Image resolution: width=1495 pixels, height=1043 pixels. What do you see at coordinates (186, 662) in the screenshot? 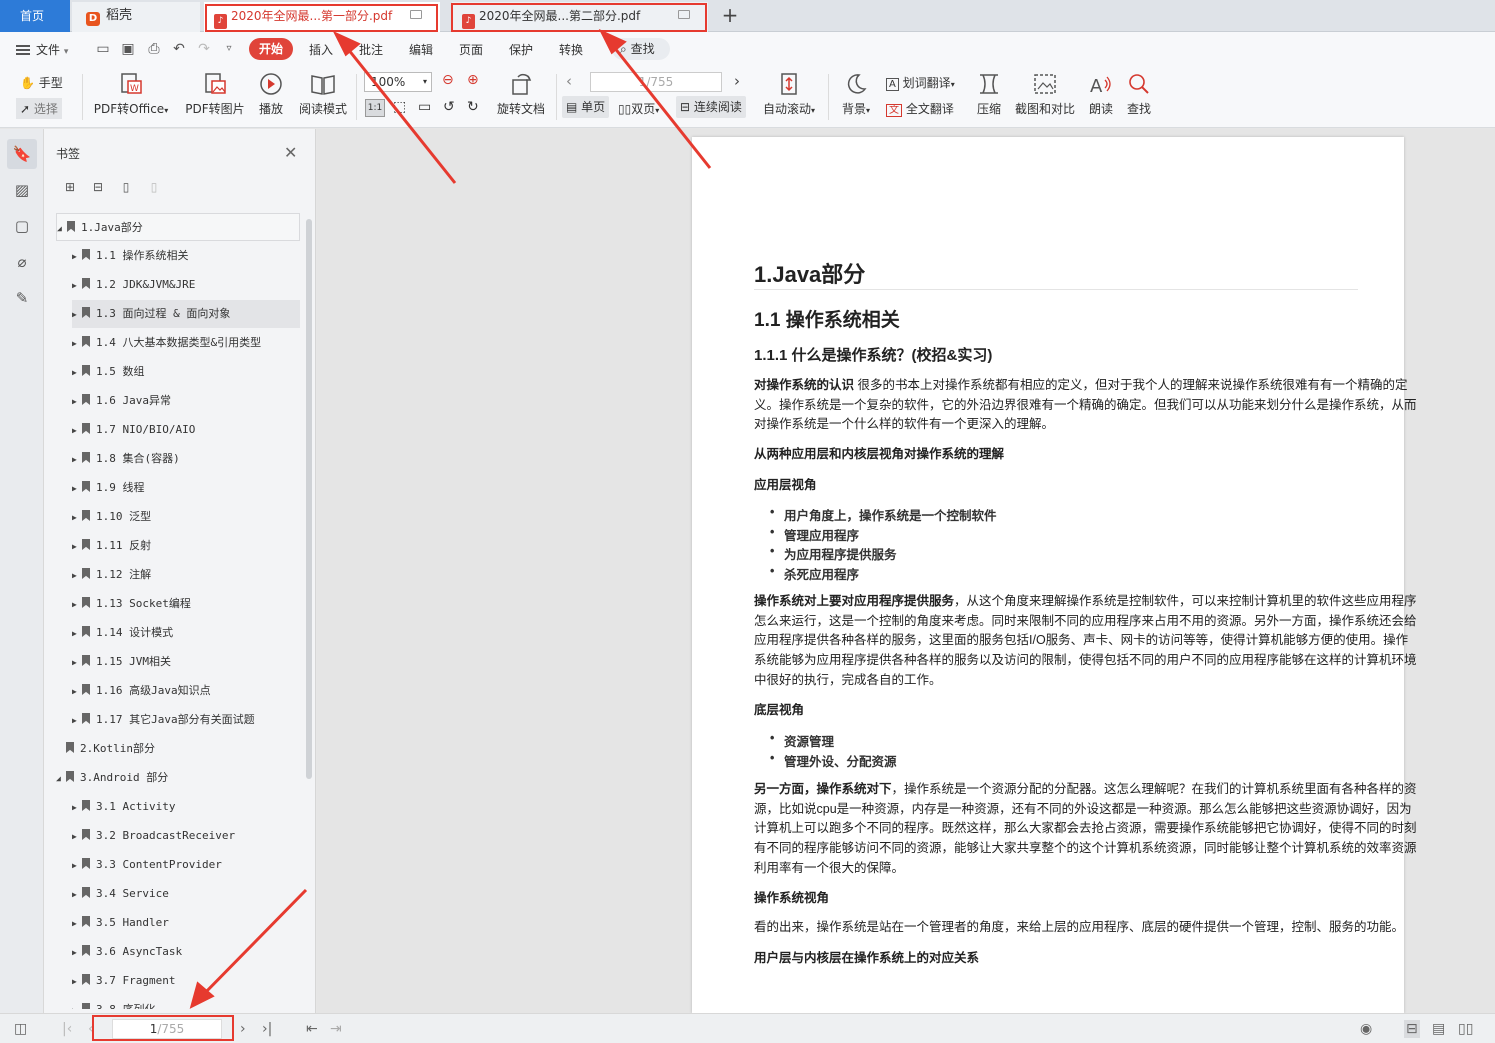
I see `bookmark-item: ▶ 1.15 JVM相关` at bounding box center [186, 662].